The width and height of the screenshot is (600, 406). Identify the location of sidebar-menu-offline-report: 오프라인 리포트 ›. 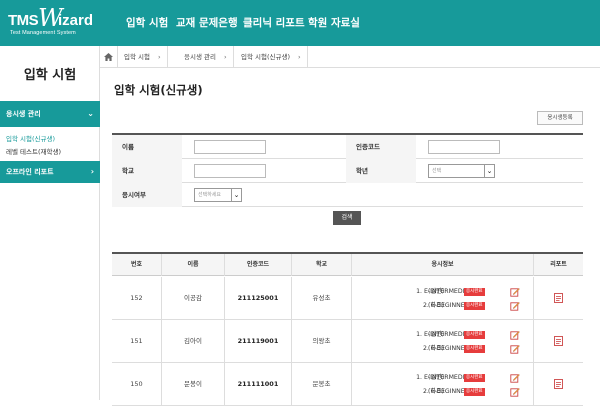
(50, 172).